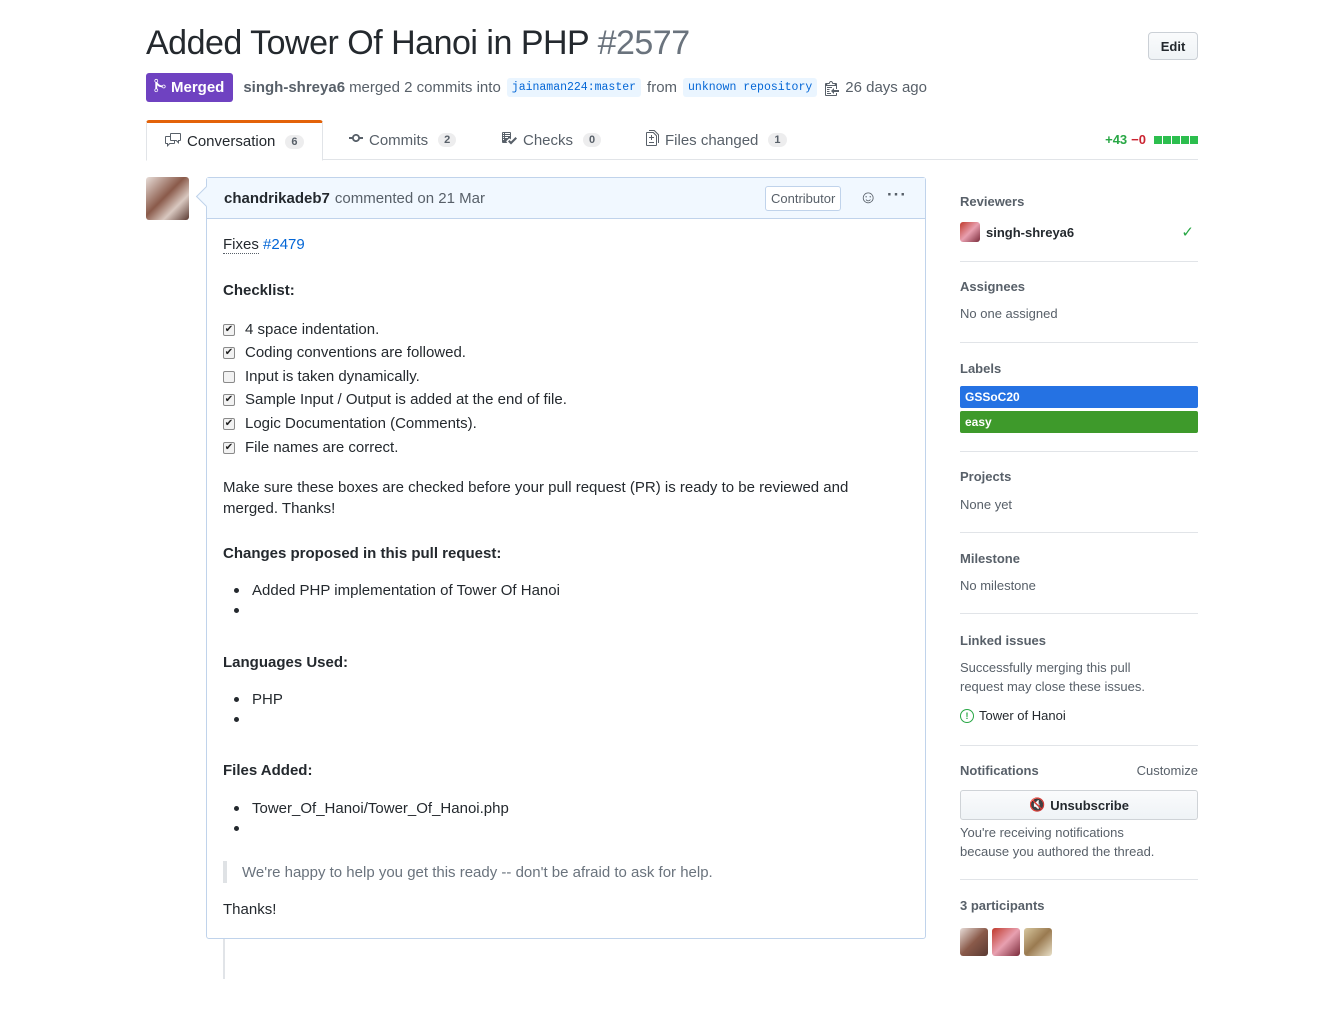 The image size is (1332, 1026). Describe the element at coordinates (1079, 286) in the screenshot. I see `assignees-title: Assignees` at that location.